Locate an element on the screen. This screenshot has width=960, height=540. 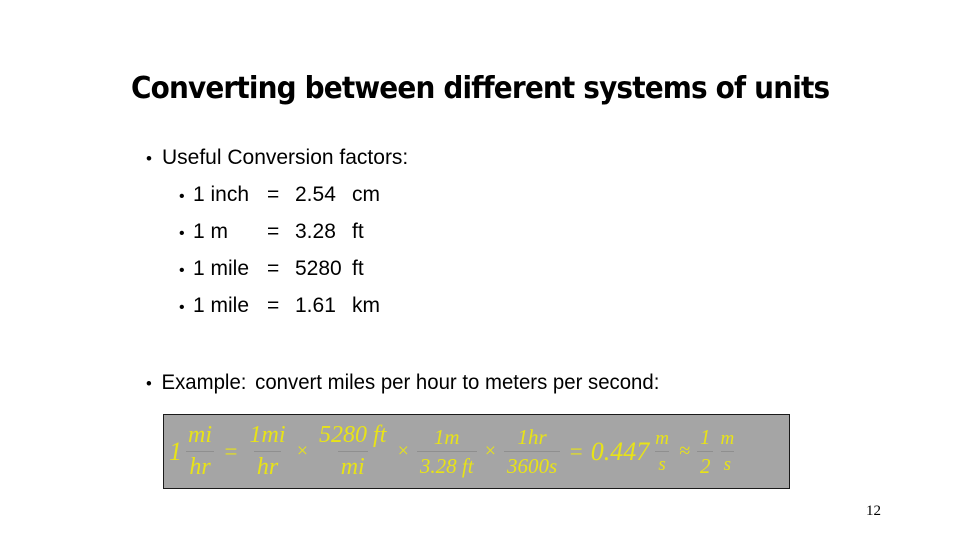
equation-approx-unit-denominator: s is located at coordinates (727, 462).